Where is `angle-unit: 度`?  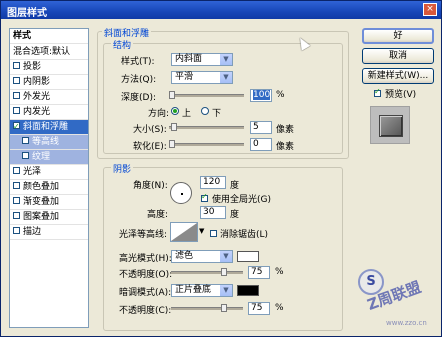
angle-unit: 度 is located at coordinates (235, 186).